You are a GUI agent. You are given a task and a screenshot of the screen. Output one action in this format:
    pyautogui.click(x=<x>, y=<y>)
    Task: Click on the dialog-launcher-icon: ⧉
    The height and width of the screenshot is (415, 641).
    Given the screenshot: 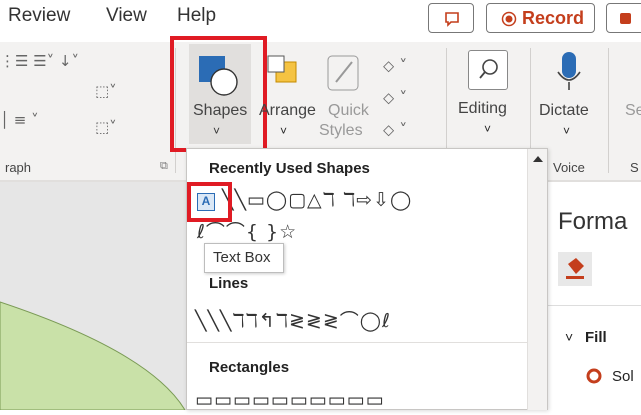 What is the action you would take?
    pyautogui.click(x=164, y=166)
    